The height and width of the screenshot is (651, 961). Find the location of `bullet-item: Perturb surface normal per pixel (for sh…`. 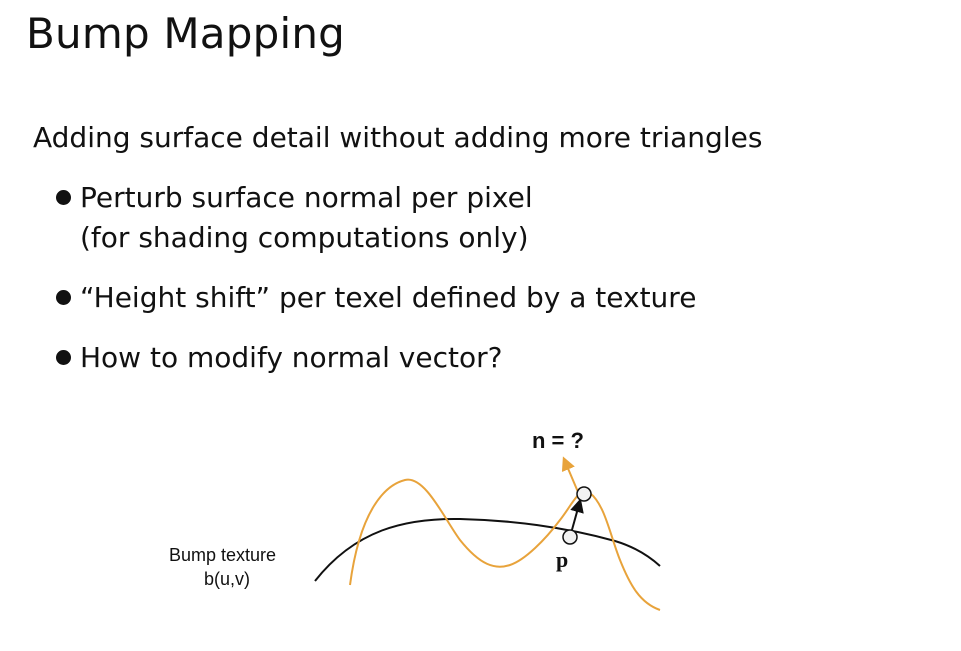

bullet-item: Perturb surface normal per pixel (for sh… is located at coordinates (376, 218).